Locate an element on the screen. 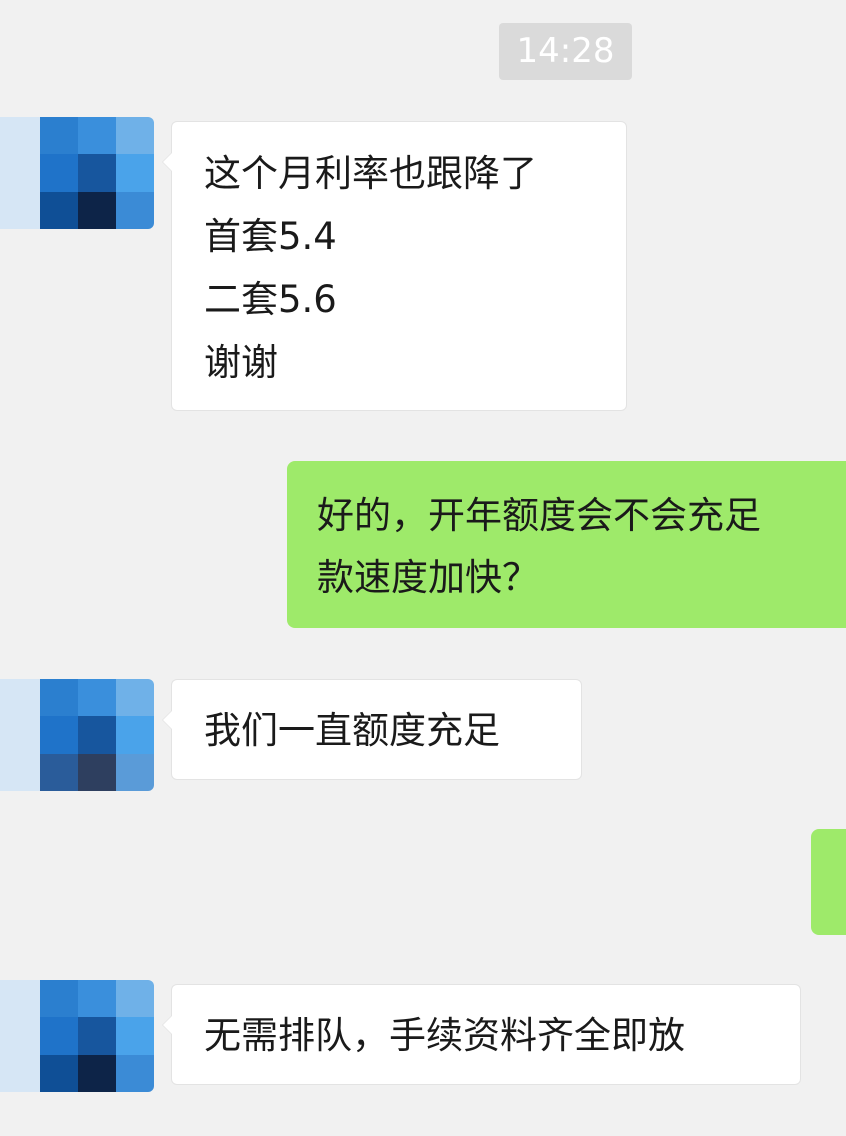  message-text-line: 这个月利率也跟降了 is located at coordinates (370, 173).